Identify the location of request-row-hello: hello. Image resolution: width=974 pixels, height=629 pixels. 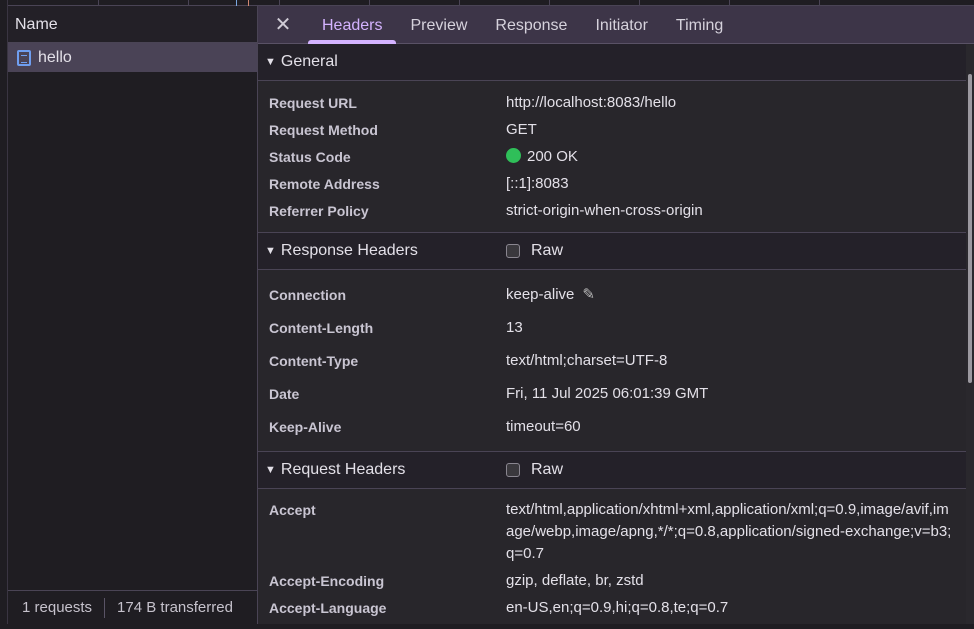
(132, 57).